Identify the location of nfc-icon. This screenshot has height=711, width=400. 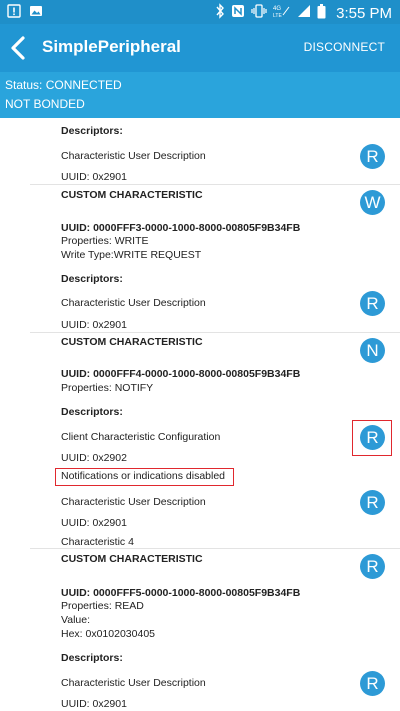
(238, 13).